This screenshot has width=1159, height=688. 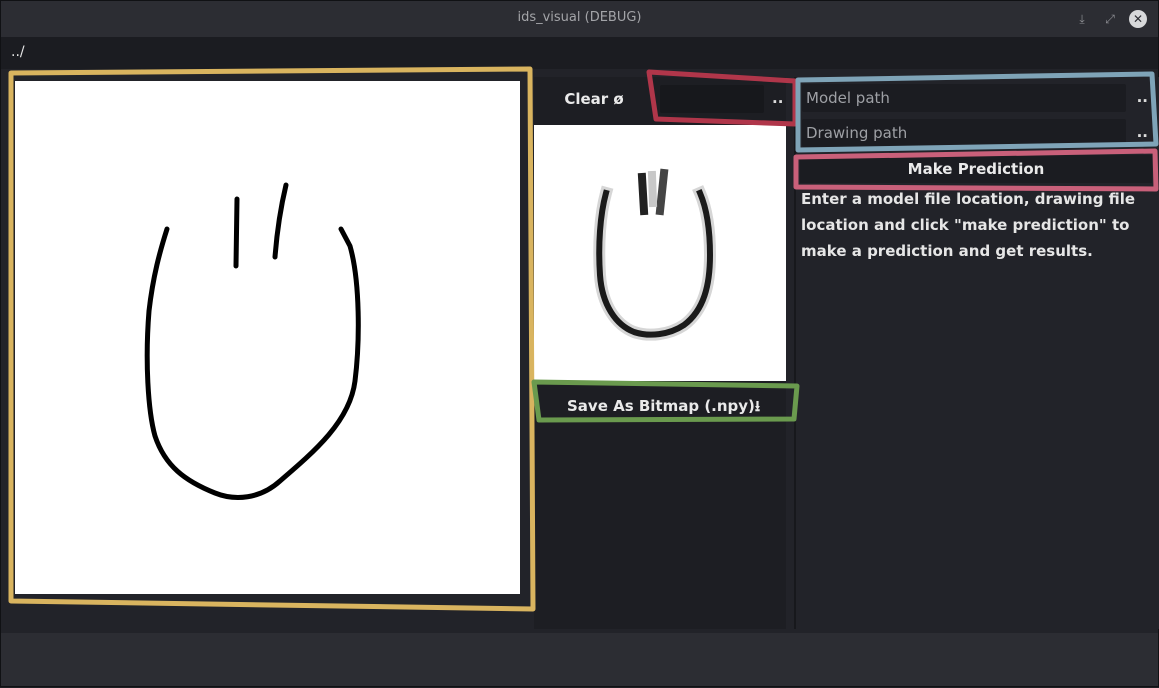 I want to click on clear-button: Clear ø, so click(x=594, y=99).